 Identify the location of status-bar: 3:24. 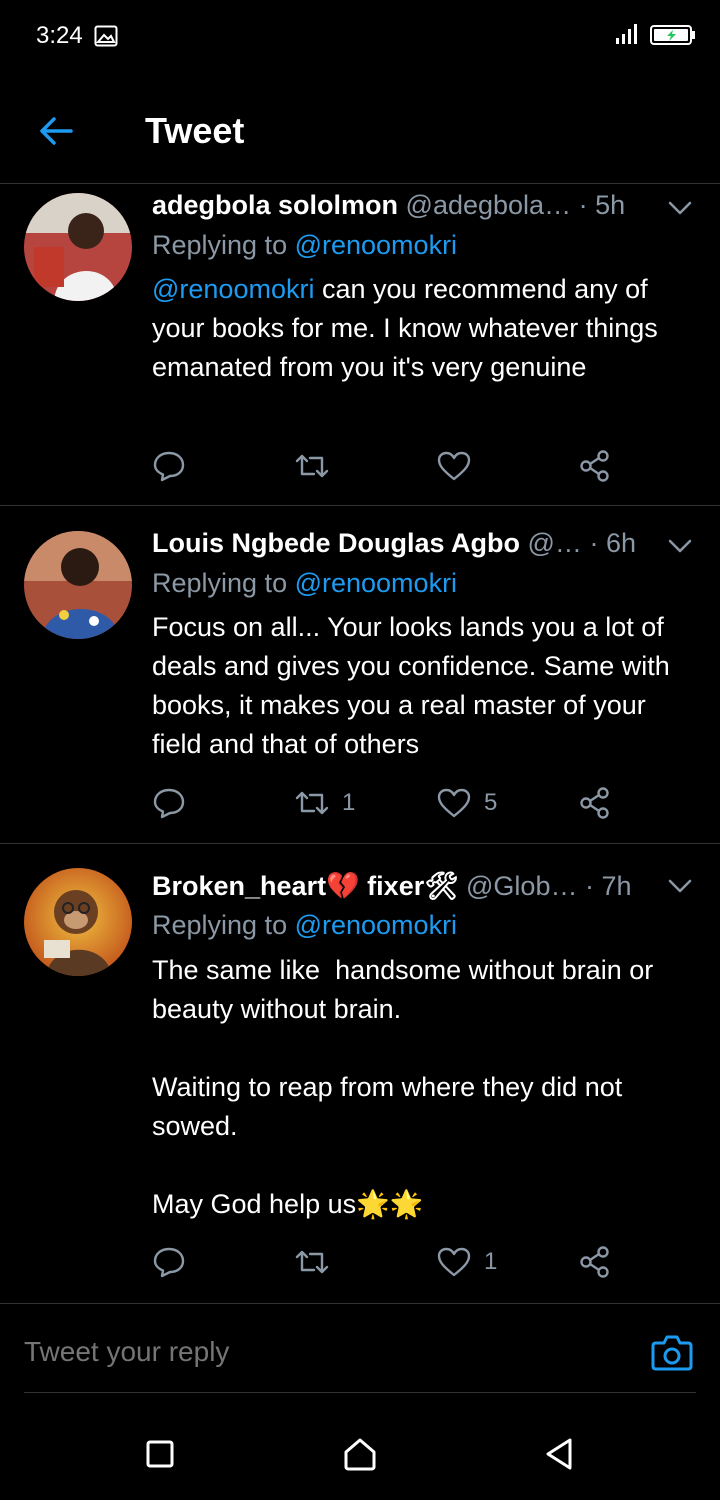
(360, 35).